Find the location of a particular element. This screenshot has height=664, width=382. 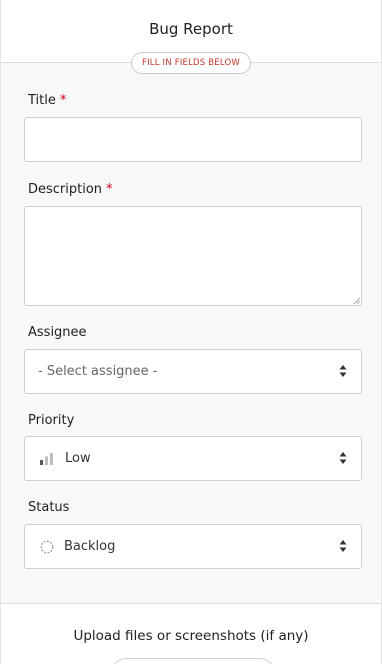

instruction-badge: FILL IN FIELDS BELOW is located at coordinates (191, 63).